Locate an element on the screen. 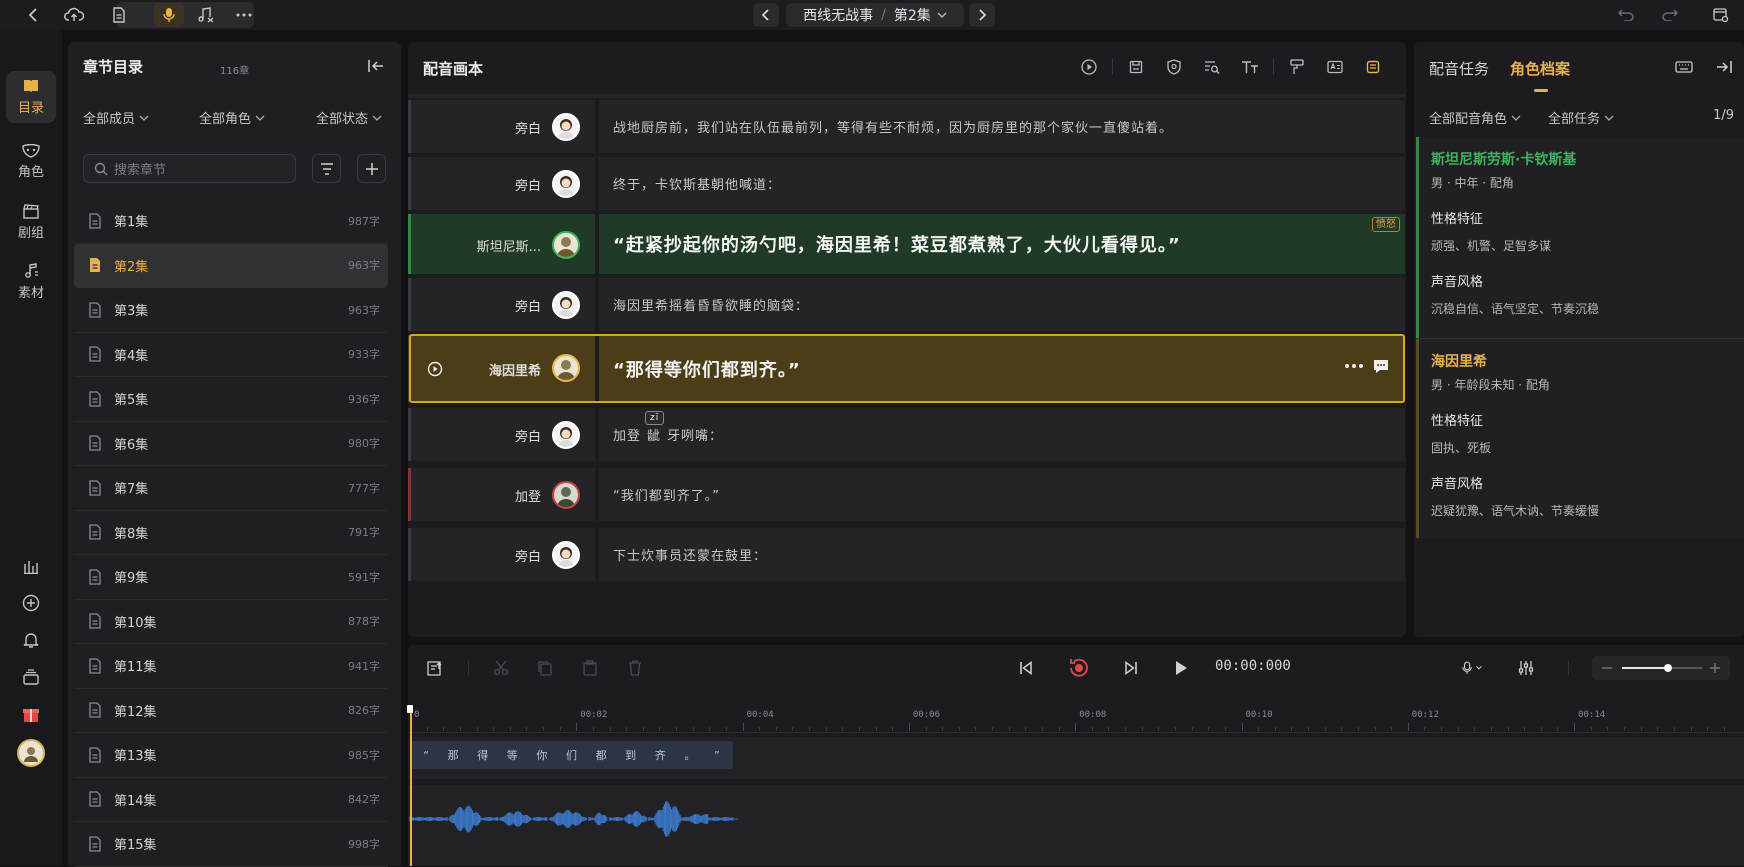 The image size is (1744, 867). script-row-selected: 海因里希 “那得等你们都到齐。” is located at coordinates (907, 368).